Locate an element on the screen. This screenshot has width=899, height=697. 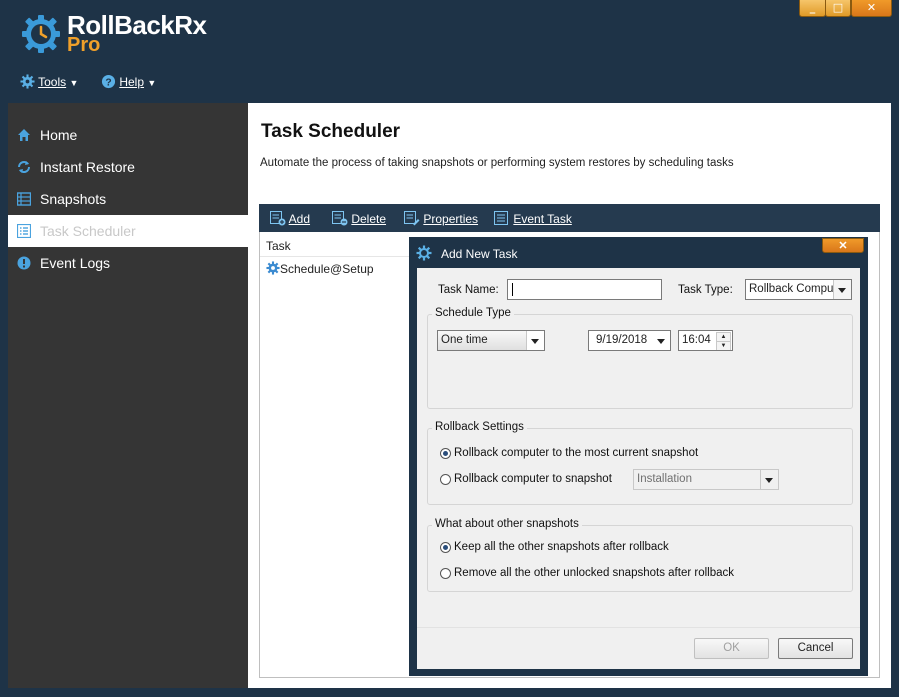
keep-snapshots-radio is located at coordinates (445, 547).